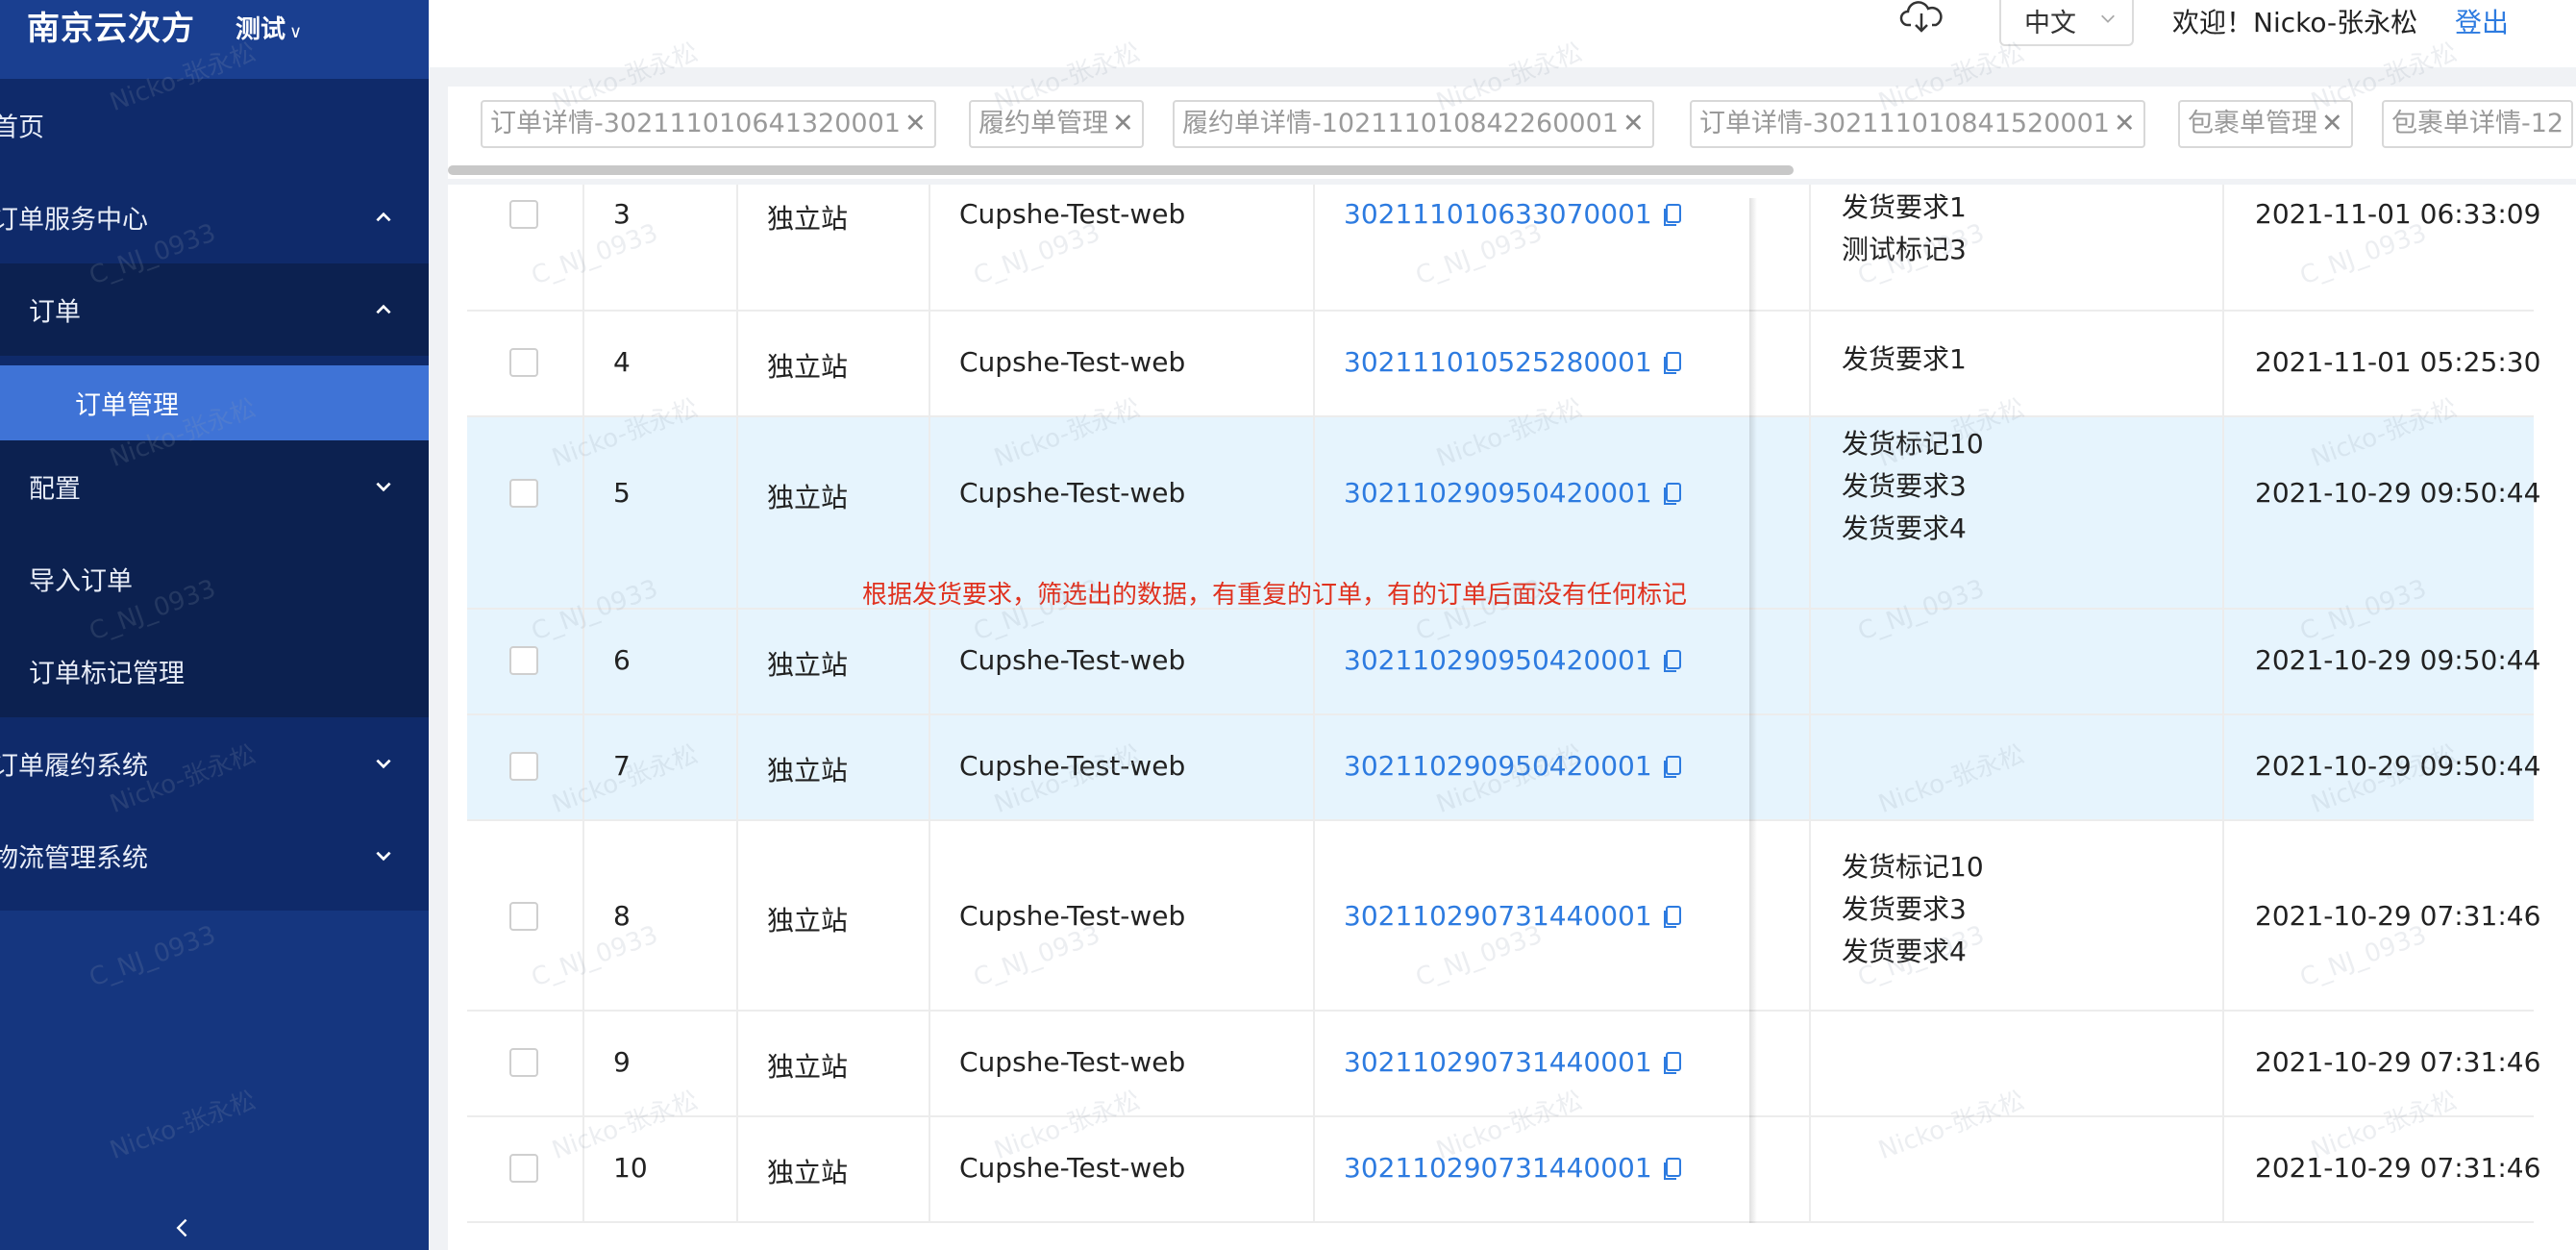  I want to click on marks-cell: 发货标记10 发货要求3 发货要求4, so click(1913, 909).